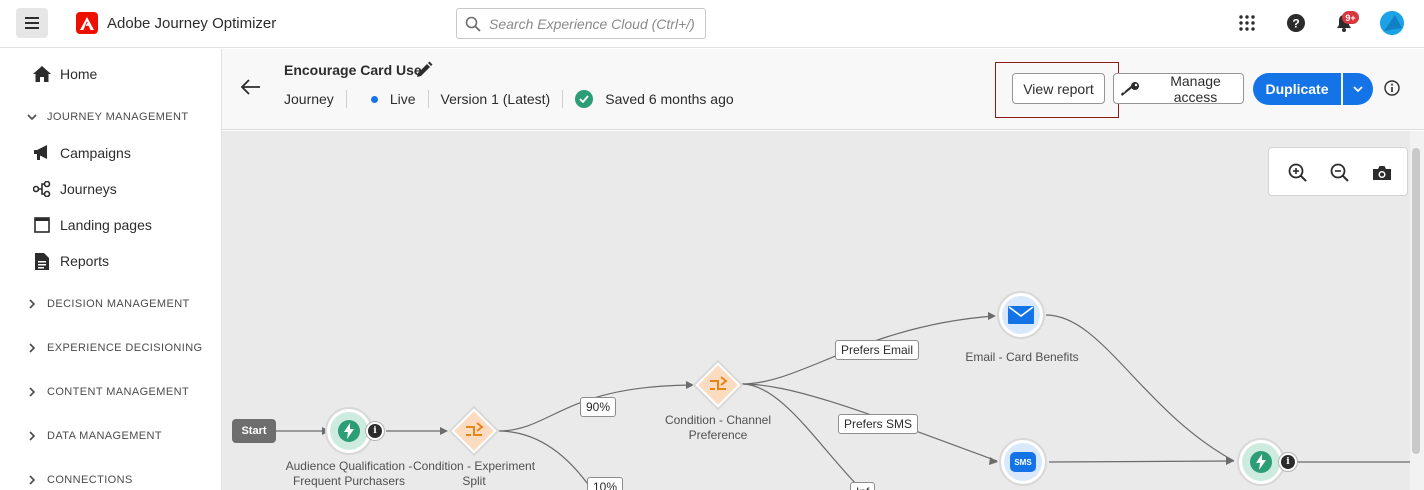  What do you see at coordinates (1416, 301) in the screenshot?
I see `canvas-scrollbar-thumb` at bounding box center [1416, 301].